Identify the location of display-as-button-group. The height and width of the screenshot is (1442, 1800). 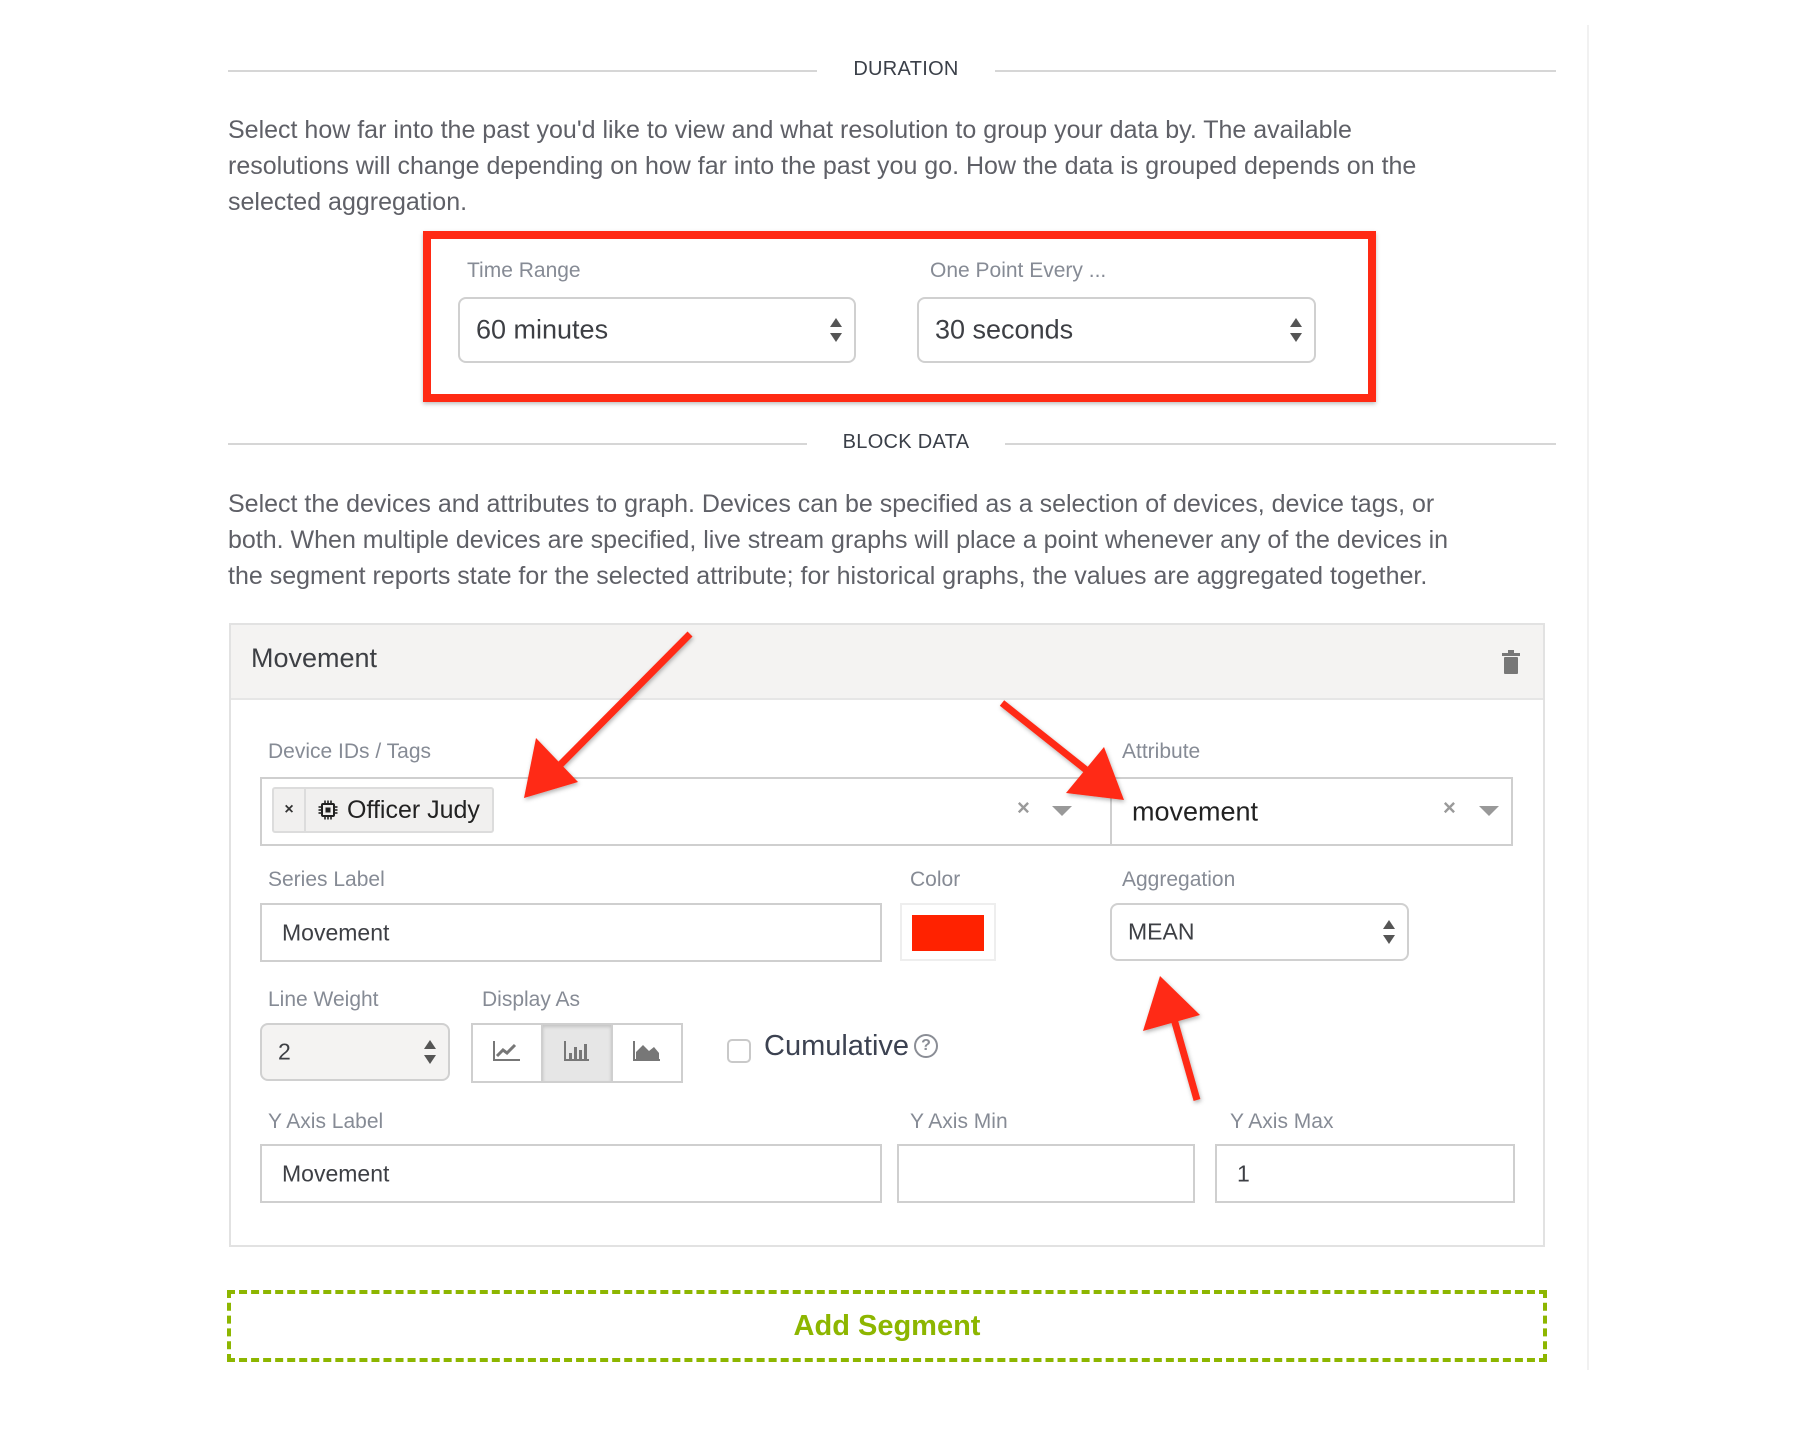
(577, 1053).